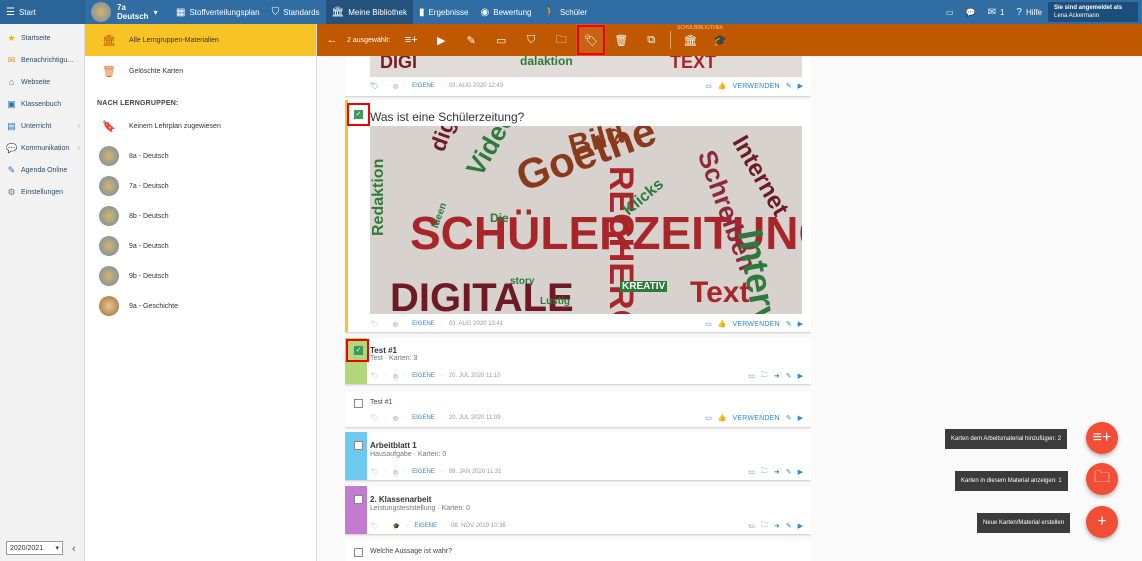 Image resolution: width=1142 pixels, height=561 pixels. I want to click on sidebar-item-unterricht: ▤ Unterricht ›, so click(42, 126).